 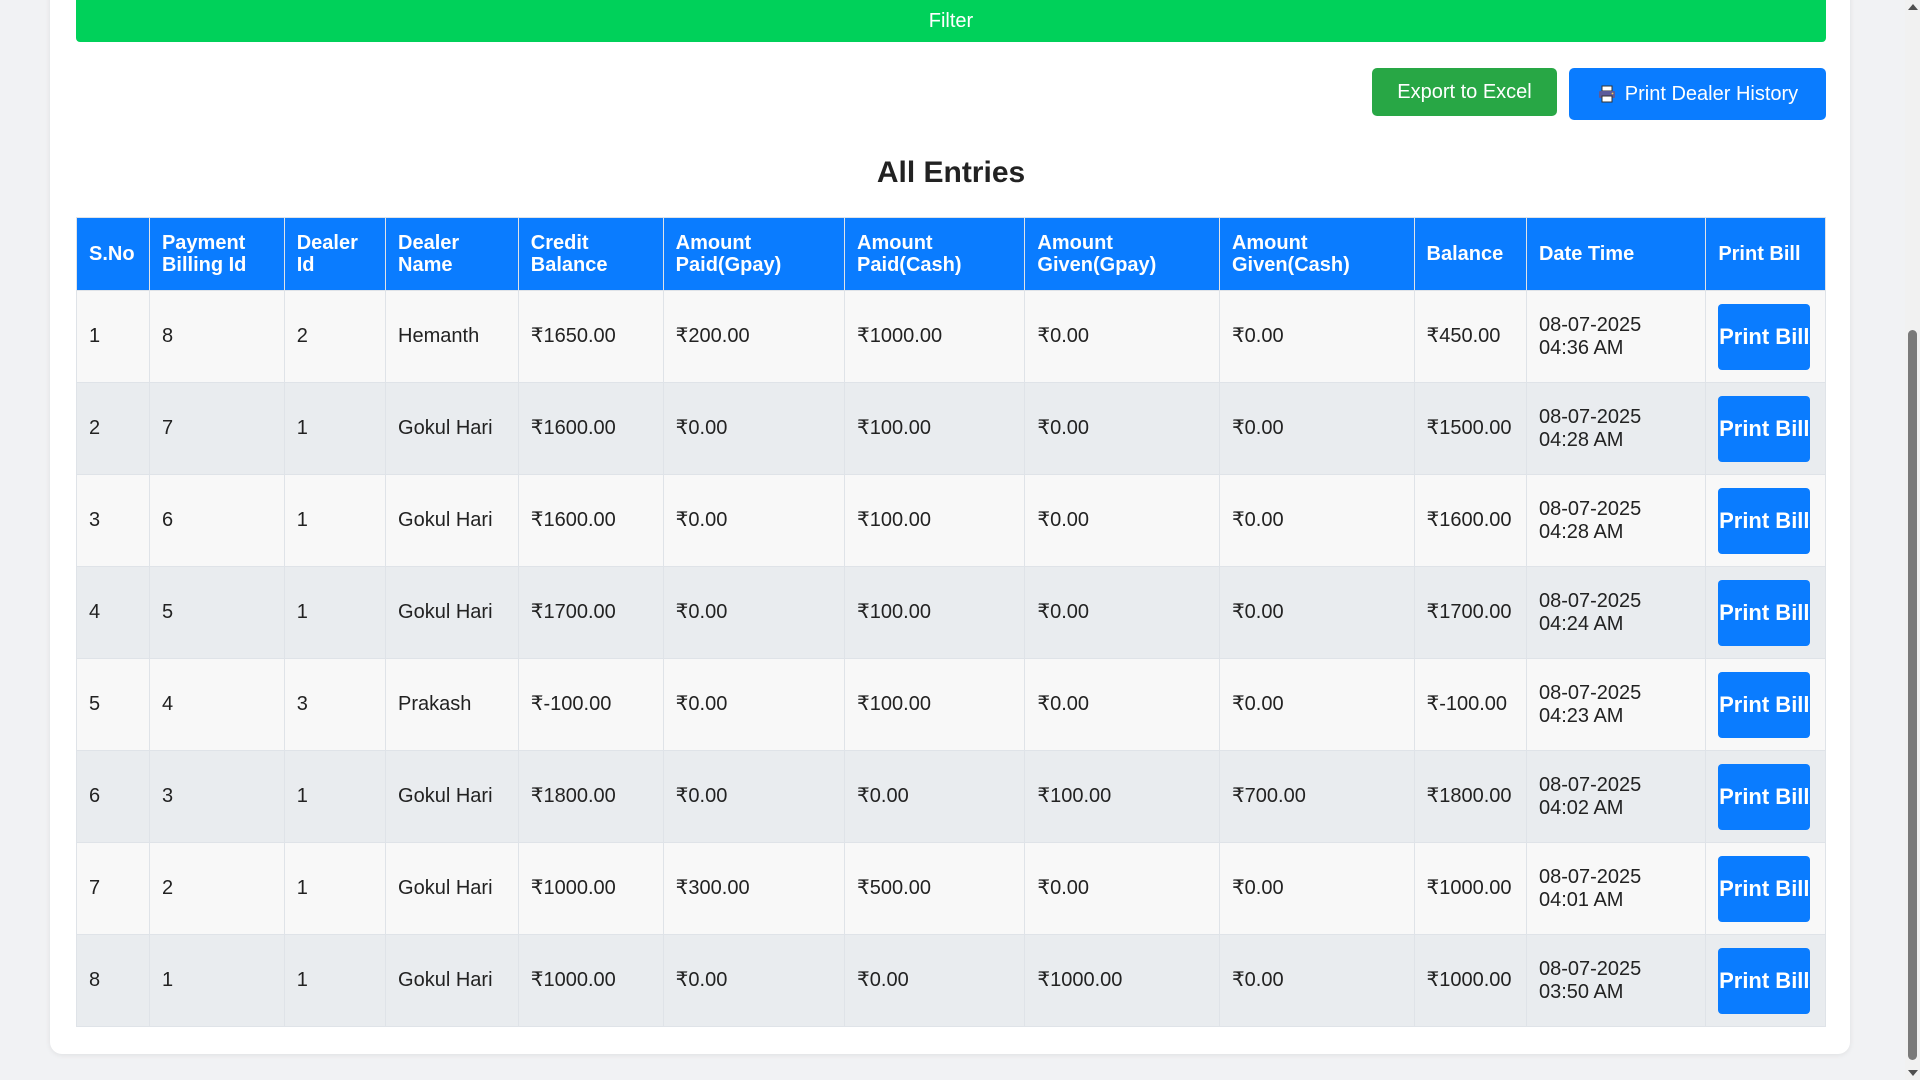 I want to click on cell-date-time: 08-07-2025 04:02 AM, so click(x=1616, y=796).